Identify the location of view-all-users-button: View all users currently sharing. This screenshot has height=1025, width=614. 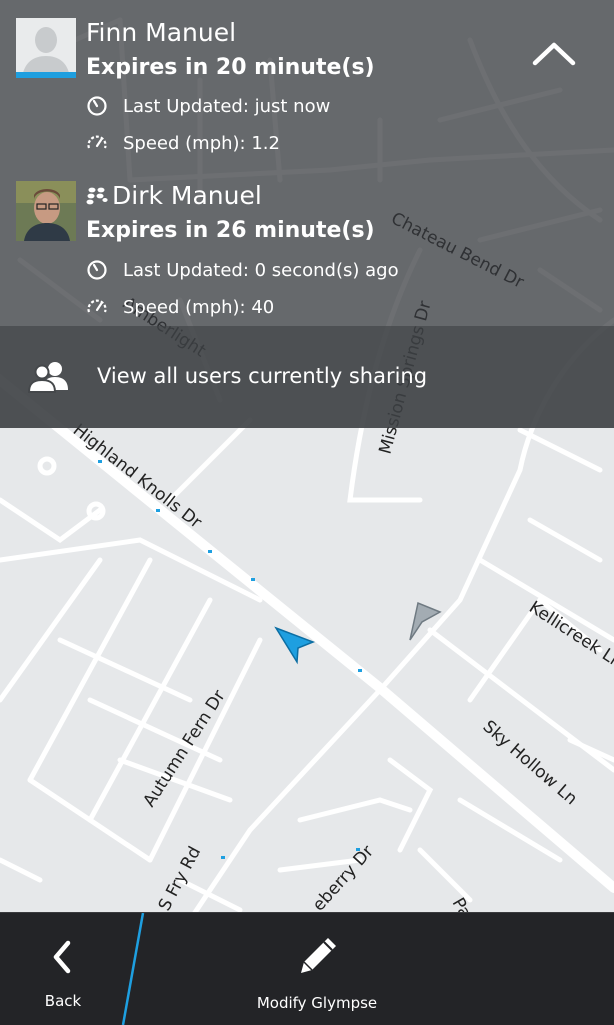
(307, 377).